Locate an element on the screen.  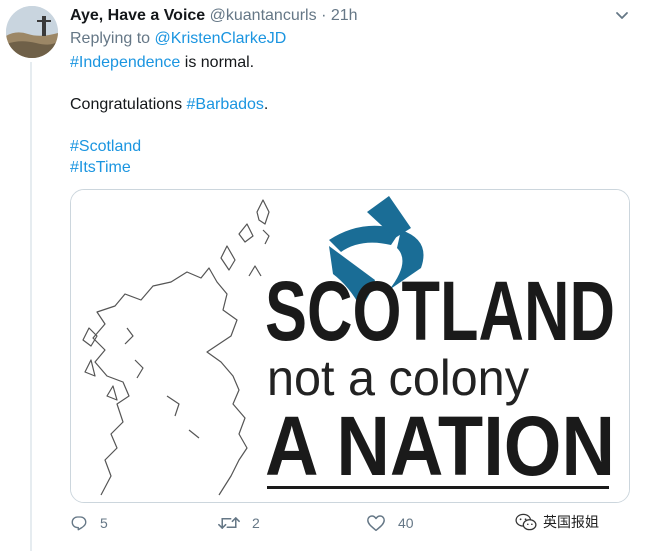
replying-to: Replying to @KristenClarkeJD is located at coordinates (178, 39).